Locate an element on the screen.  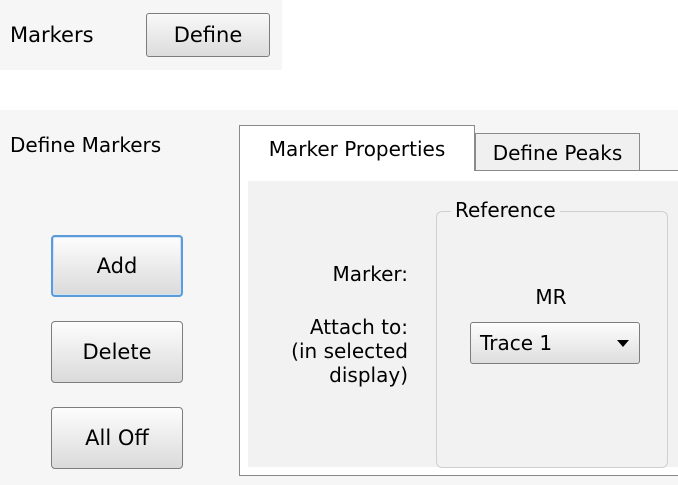
delete-marker-button: Delete is located at coordinates (117, 352).